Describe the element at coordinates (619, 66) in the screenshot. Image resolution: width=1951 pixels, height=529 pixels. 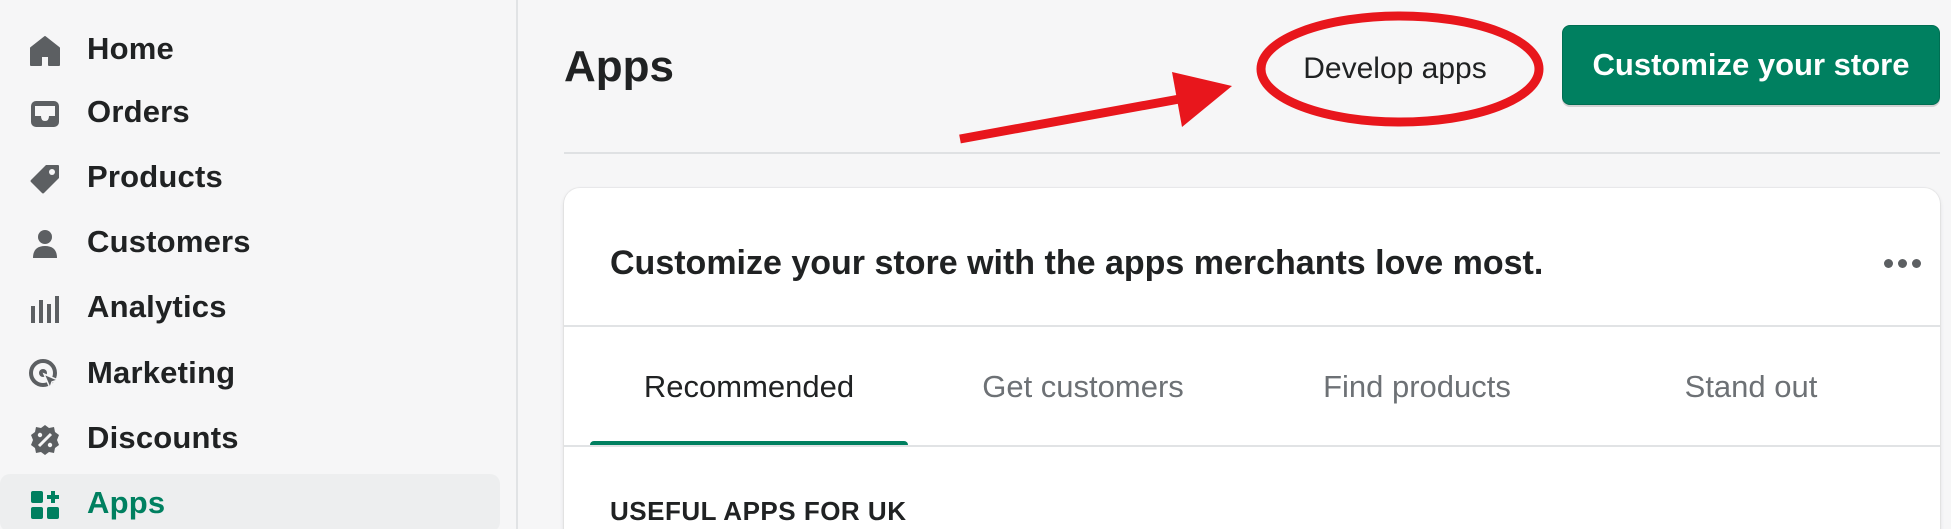
I see `page-title: Apps` at that location.